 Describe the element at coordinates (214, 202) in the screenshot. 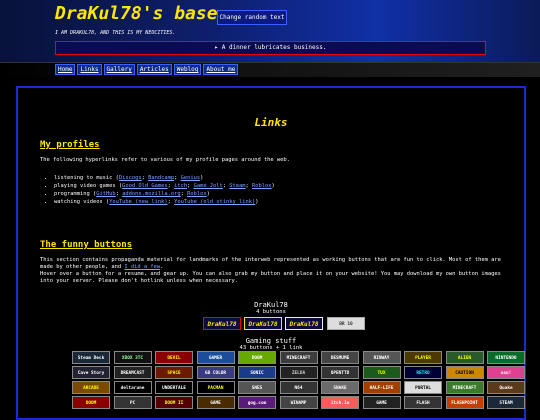

I see `profile-link: YouTube (old stinky link)` at that location.